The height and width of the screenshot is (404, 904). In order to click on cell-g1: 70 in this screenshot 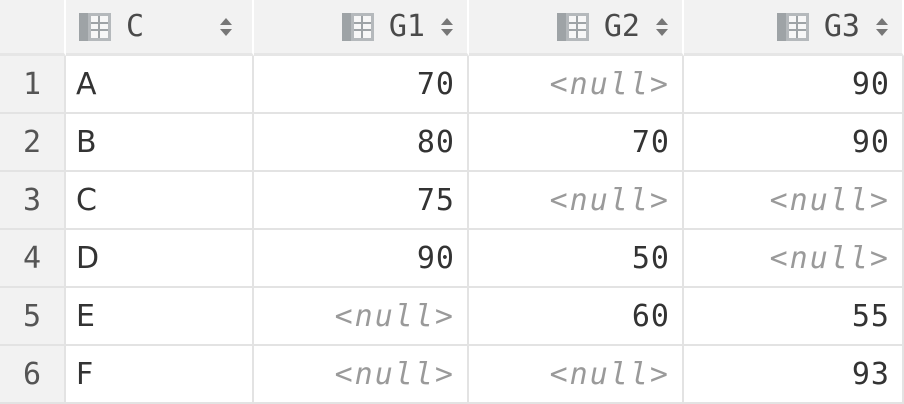, I will do `click(361, 85)`.